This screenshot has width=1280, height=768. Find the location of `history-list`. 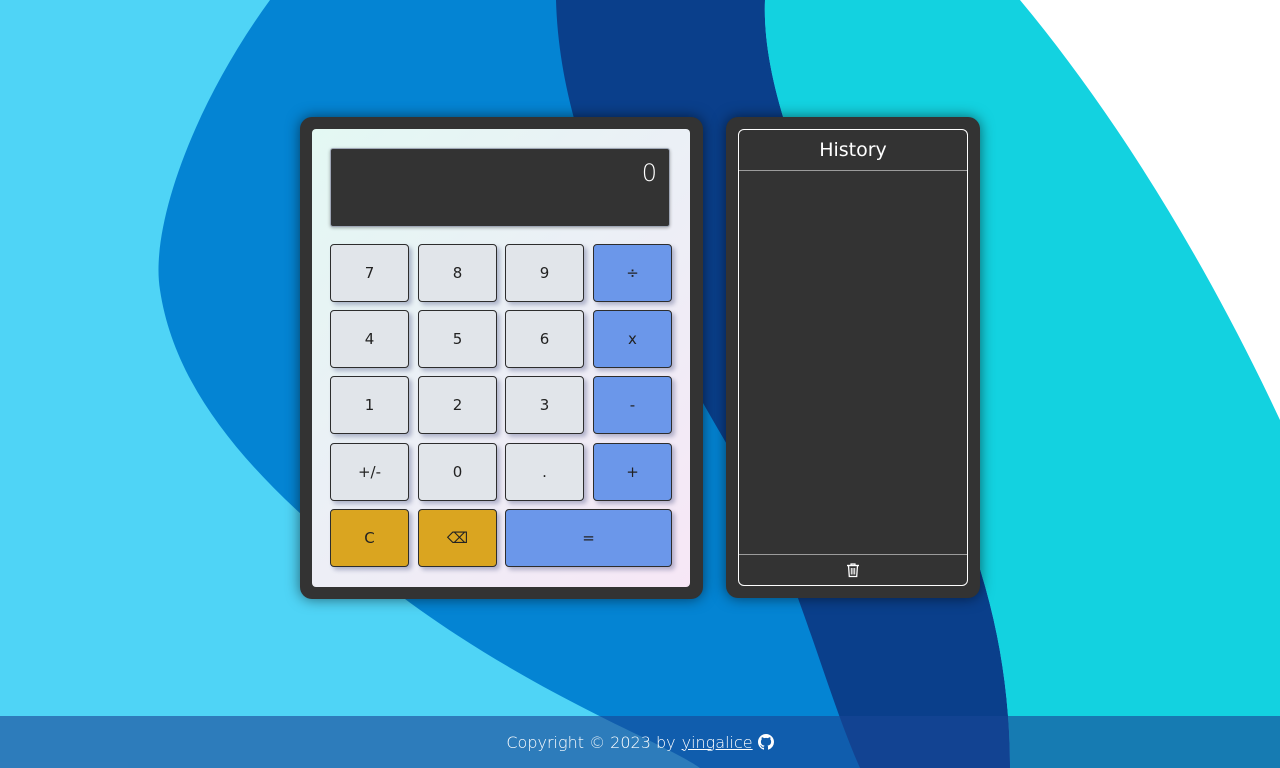

history-list is located at coordinates (853, 363).